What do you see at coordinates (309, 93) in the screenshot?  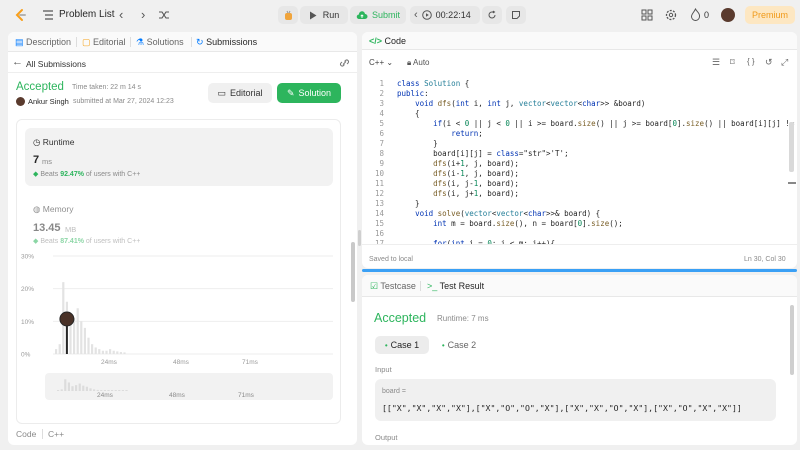 I see `solution-button: ✎ Solution` at bounding box center [309, 93].